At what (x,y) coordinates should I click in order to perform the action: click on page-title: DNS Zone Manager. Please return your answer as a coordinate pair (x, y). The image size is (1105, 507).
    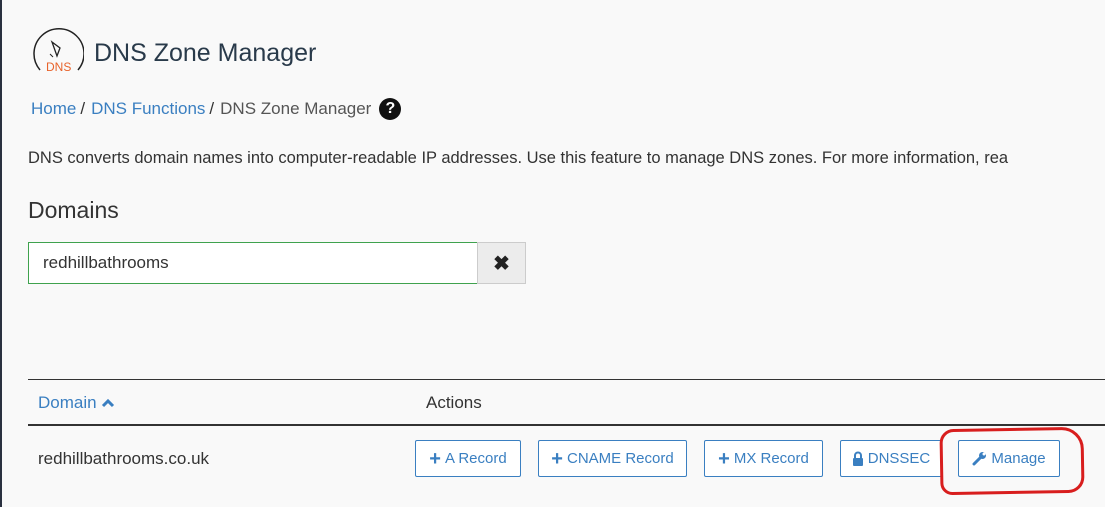
    Looking at the image, I should click on (205, 52).